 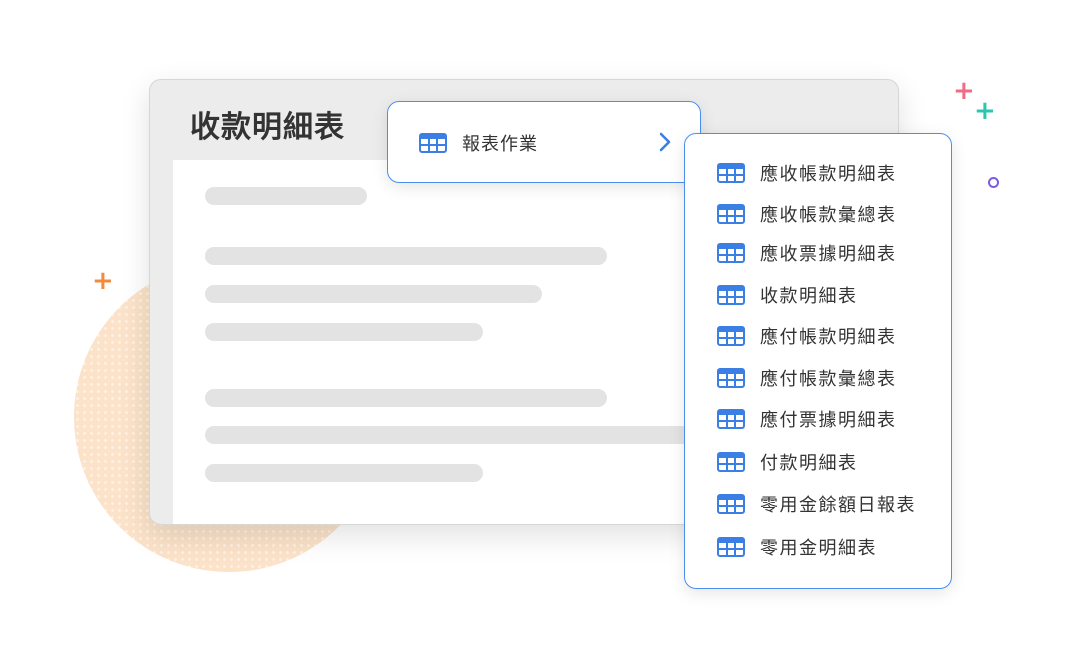 What do you see at coordinates (993, 182) in the screenshot?
I see `ring-decoration-icon` at bounding box center [993, 182].